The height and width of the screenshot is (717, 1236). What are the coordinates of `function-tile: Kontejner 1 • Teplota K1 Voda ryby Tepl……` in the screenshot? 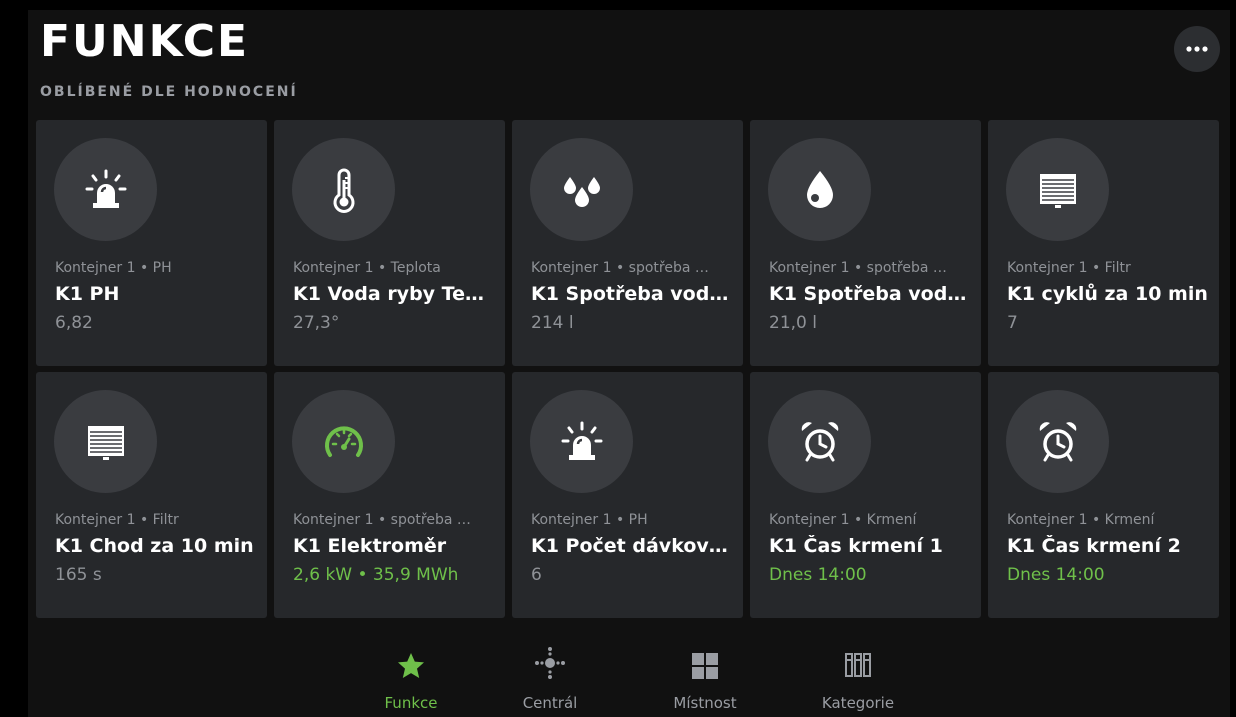 It's located at (389, 243).